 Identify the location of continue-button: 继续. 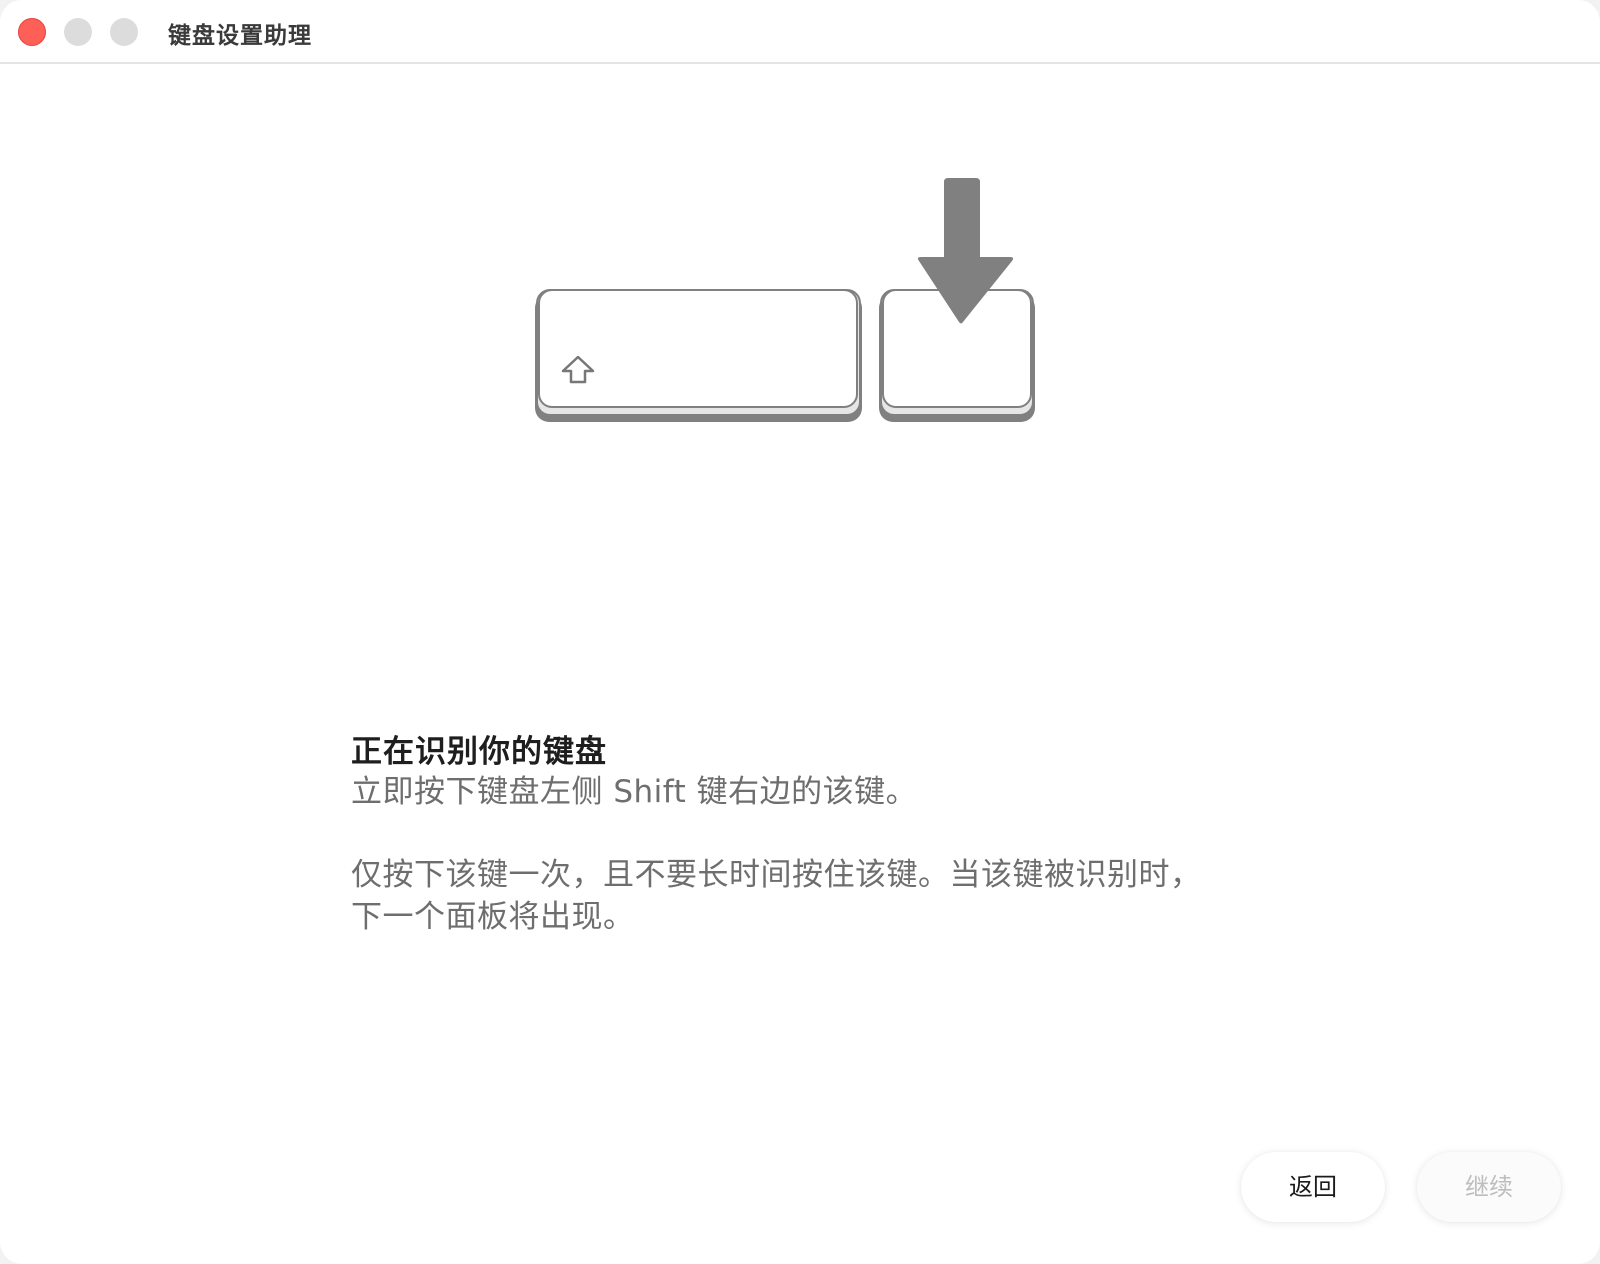
(1489, 1187).